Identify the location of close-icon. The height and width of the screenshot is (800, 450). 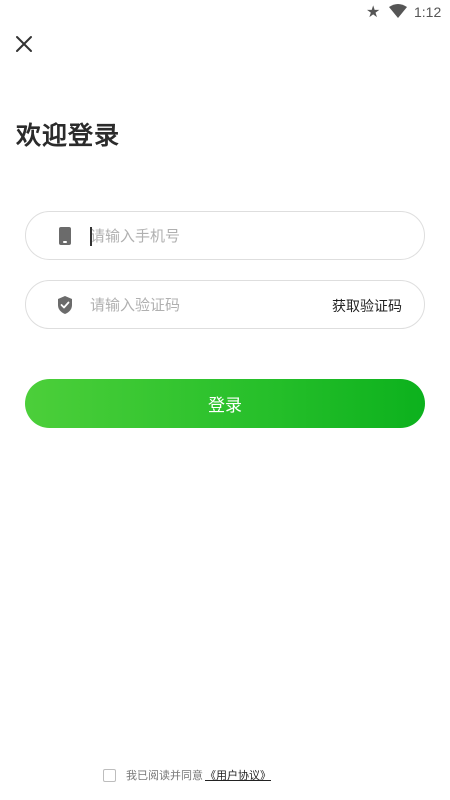
(24, 44).